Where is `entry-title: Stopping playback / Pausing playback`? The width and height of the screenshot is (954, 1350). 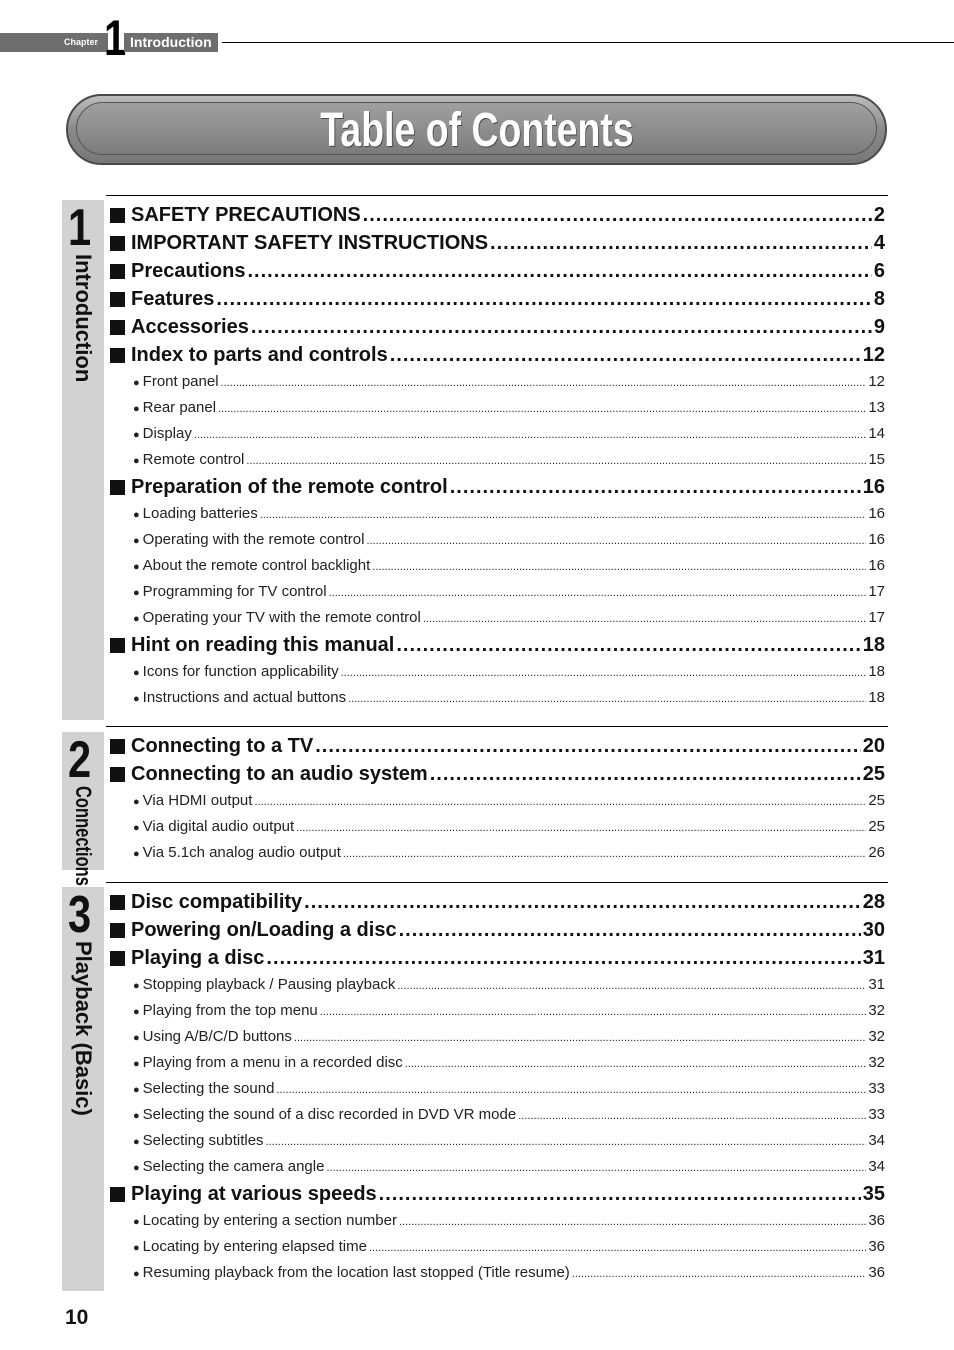 entry-title: Stopping playback / Pausing playback is located at coordinates (269, 984).